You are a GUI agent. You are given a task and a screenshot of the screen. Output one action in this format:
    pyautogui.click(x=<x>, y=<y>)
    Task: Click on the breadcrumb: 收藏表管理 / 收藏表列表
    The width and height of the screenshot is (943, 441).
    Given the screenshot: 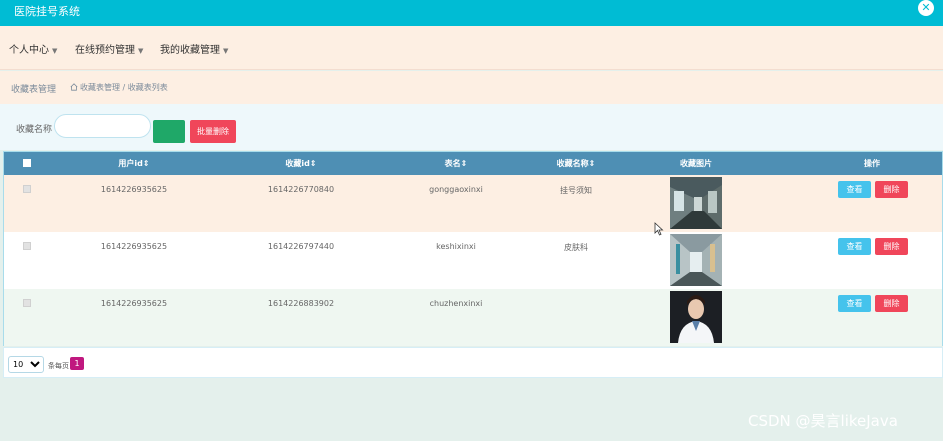 What is the action you would take?
    pyautogui.click(x=119, y=87)
    